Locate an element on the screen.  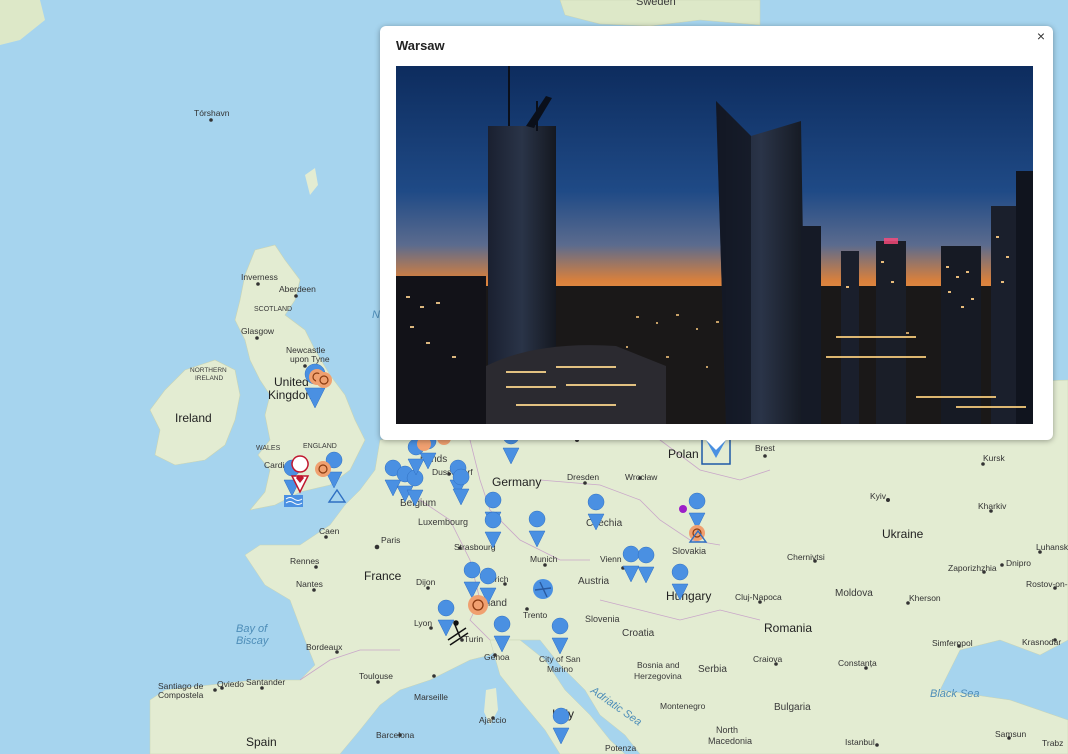
country-moldova: Moldova is located at coordinates (854, 593).